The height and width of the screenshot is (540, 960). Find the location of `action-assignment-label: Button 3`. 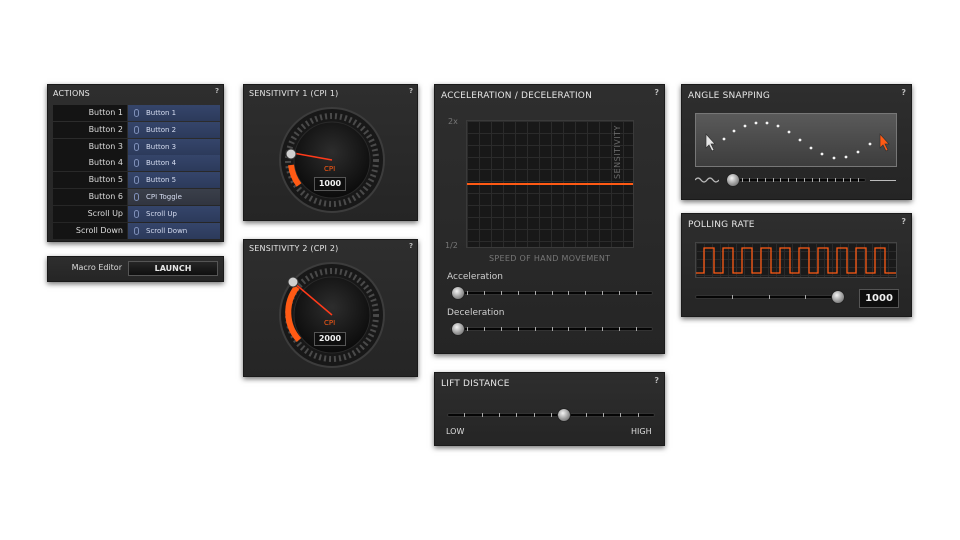

action-assignment-label: Button 3 is located at coordinates (161, 146).